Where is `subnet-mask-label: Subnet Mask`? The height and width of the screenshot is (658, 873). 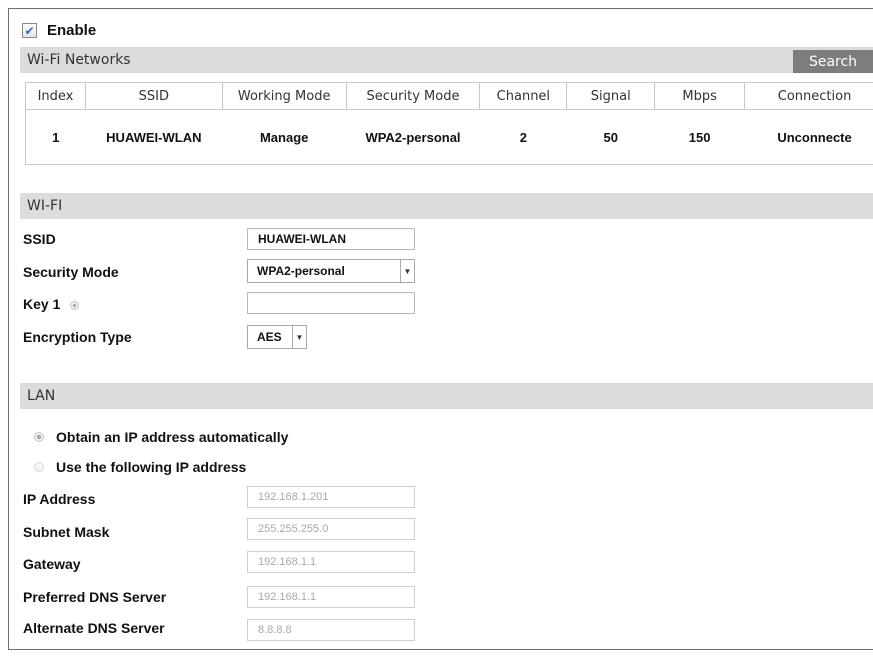 subnet-mask-label: Subnet Mask is located at coordinates (66, 532).